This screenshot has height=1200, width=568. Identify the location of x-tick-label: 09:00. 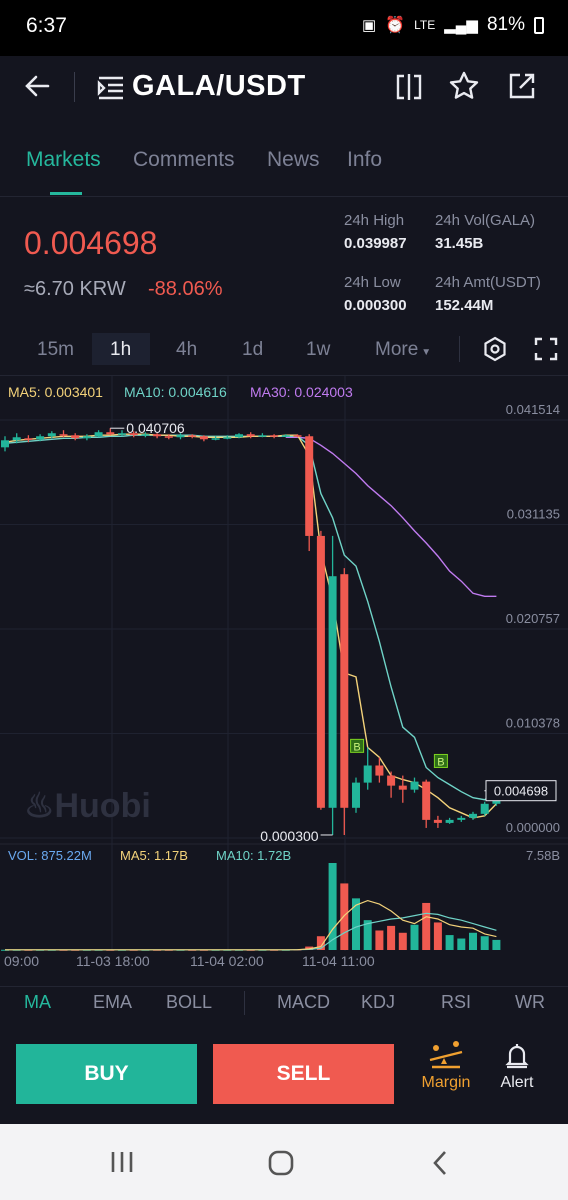
(21, 961).